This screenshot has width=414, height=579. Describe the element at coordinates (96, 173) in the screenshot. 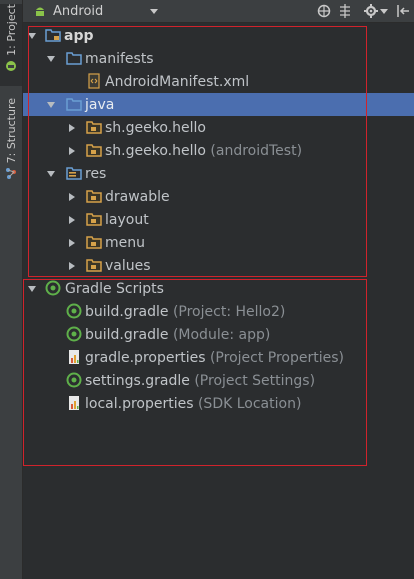

I see `tree-item-label: res` at that location.